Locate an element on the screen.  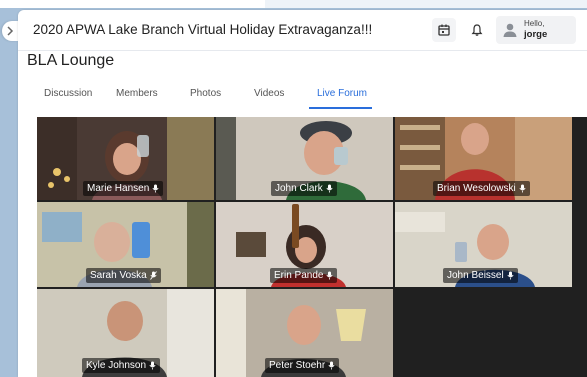
video-tile-brian-wesolowski: Brian Wesolowski is located at coordinates (483, 158).